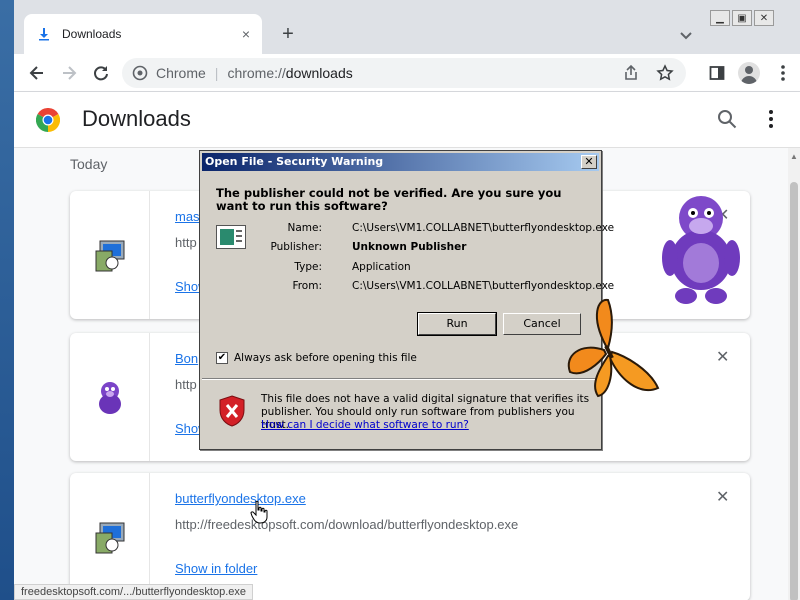 The width and height of the screenshot is (800, 600). I want to click on minimize-button: ▁, so click(720, 18).